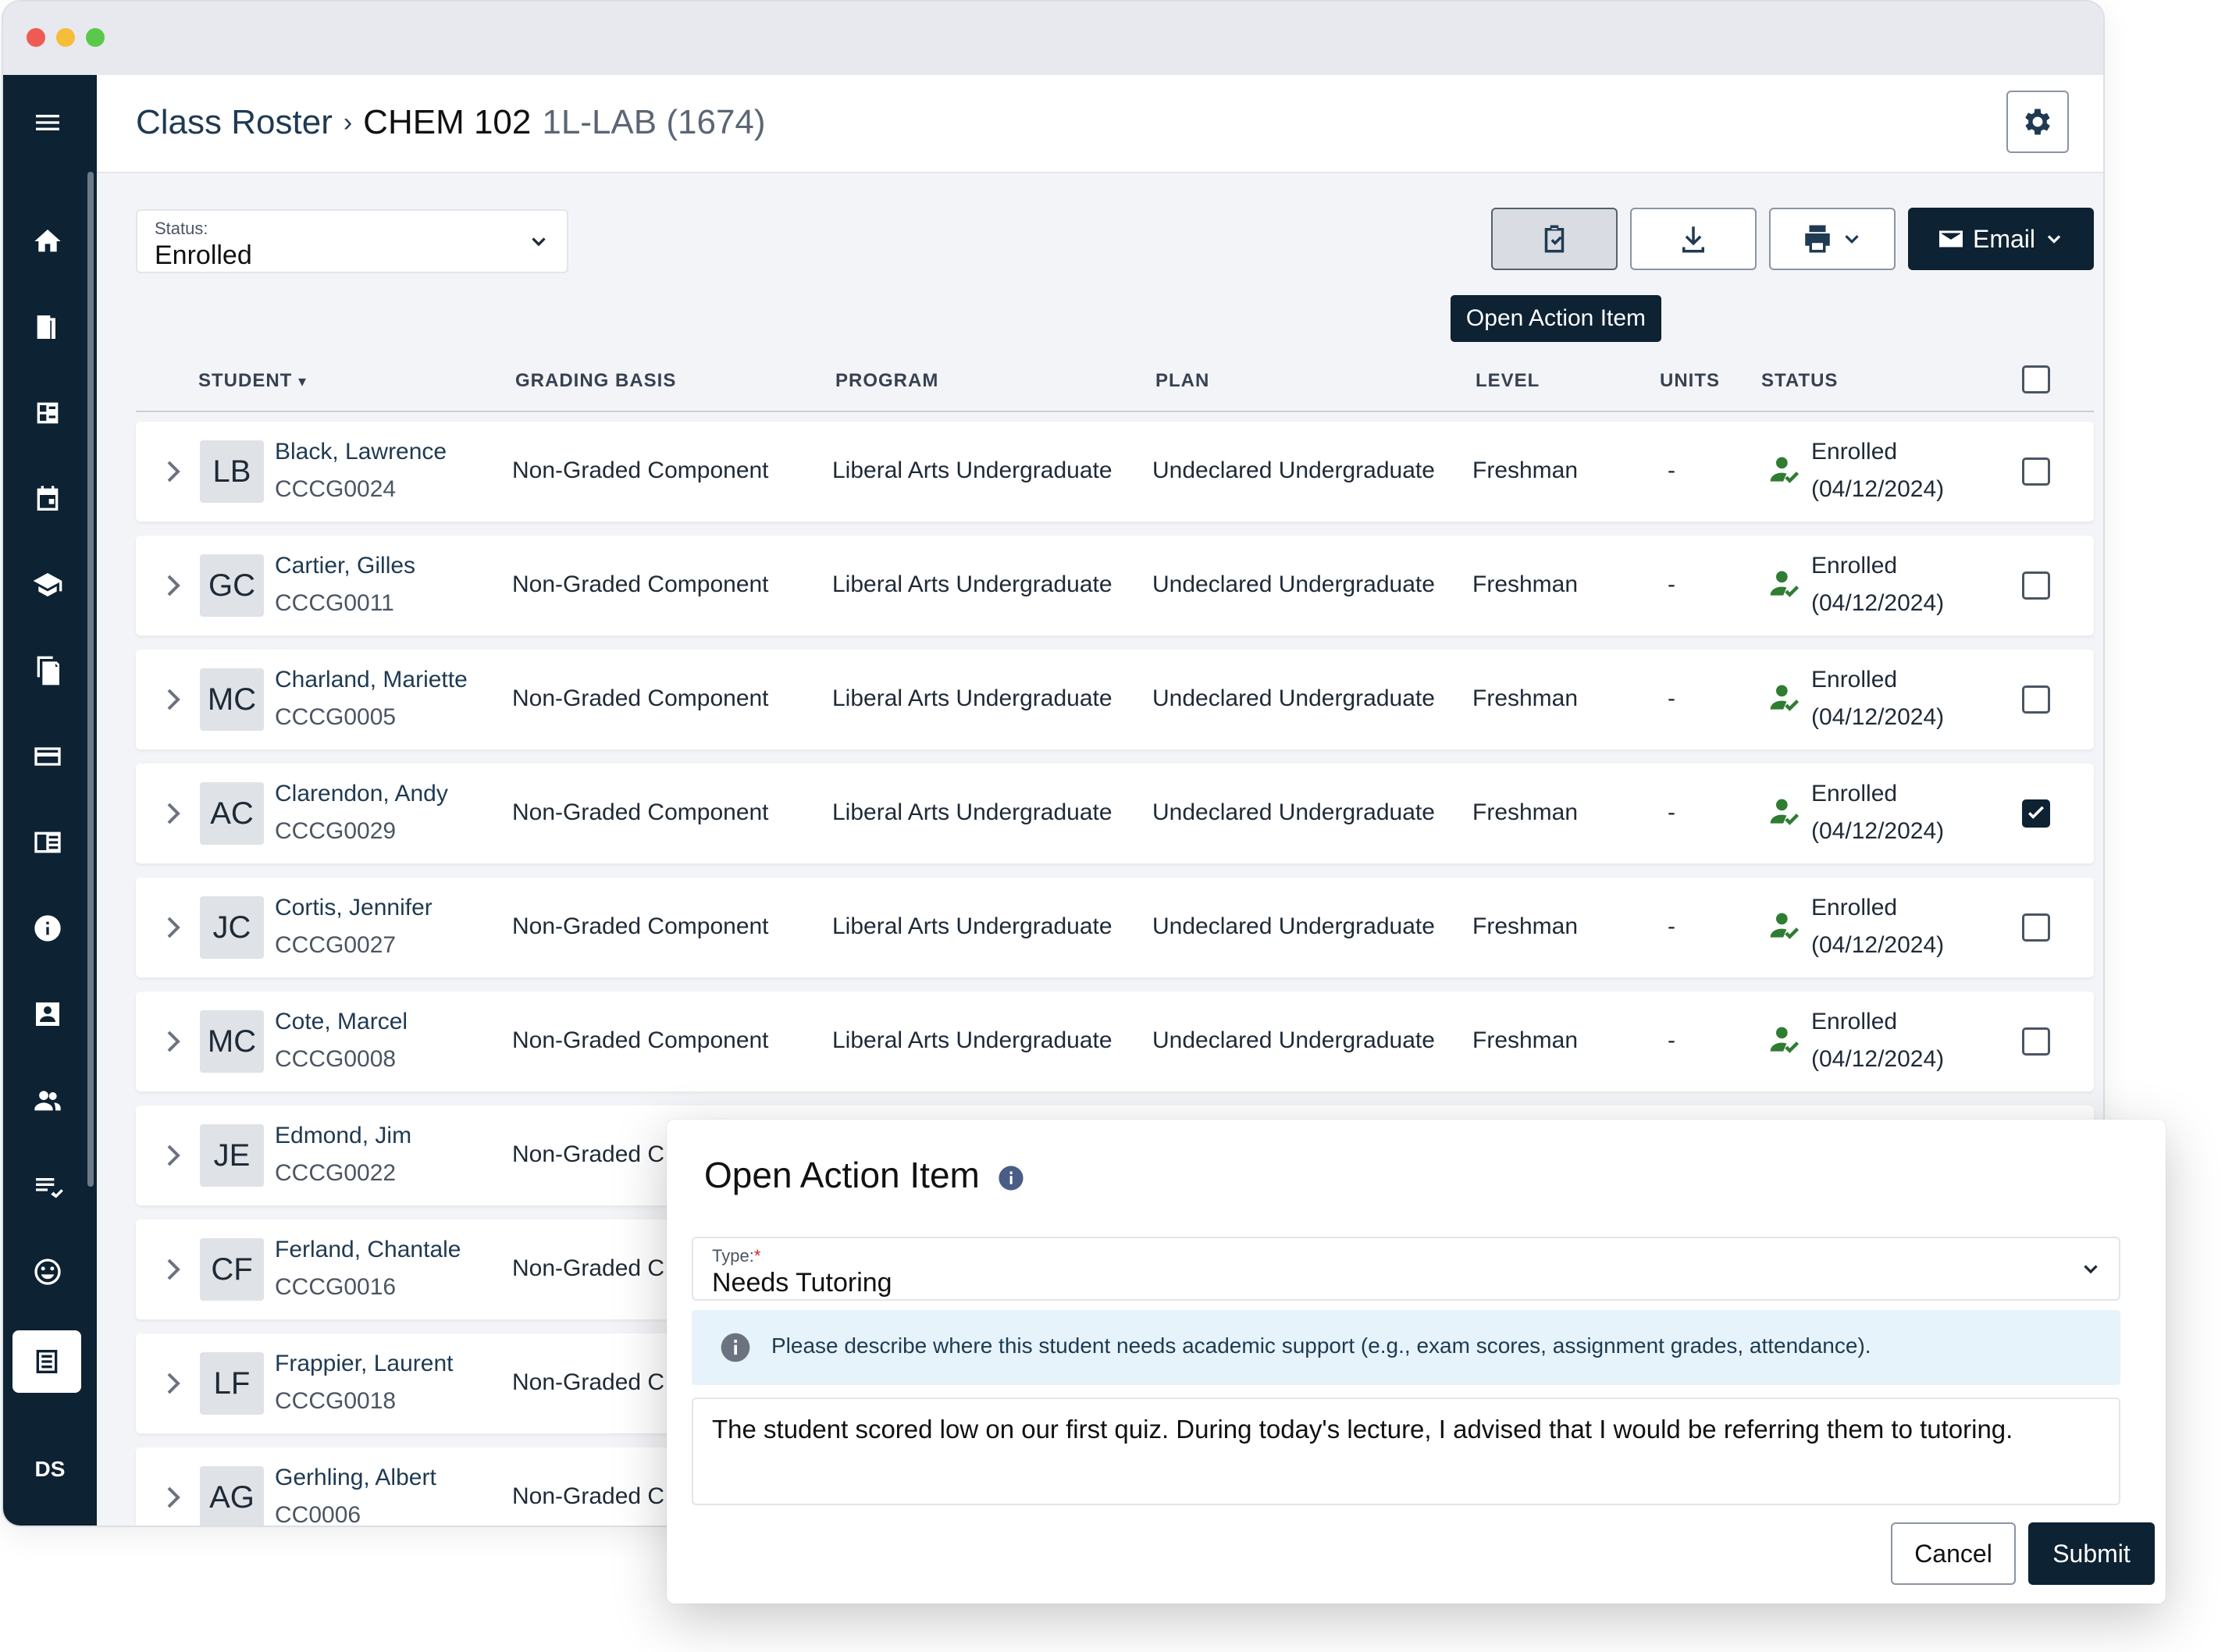 This screenshot has height=1652, width=2225. I want to click on email-button-label: Email, so click(2003, 238).